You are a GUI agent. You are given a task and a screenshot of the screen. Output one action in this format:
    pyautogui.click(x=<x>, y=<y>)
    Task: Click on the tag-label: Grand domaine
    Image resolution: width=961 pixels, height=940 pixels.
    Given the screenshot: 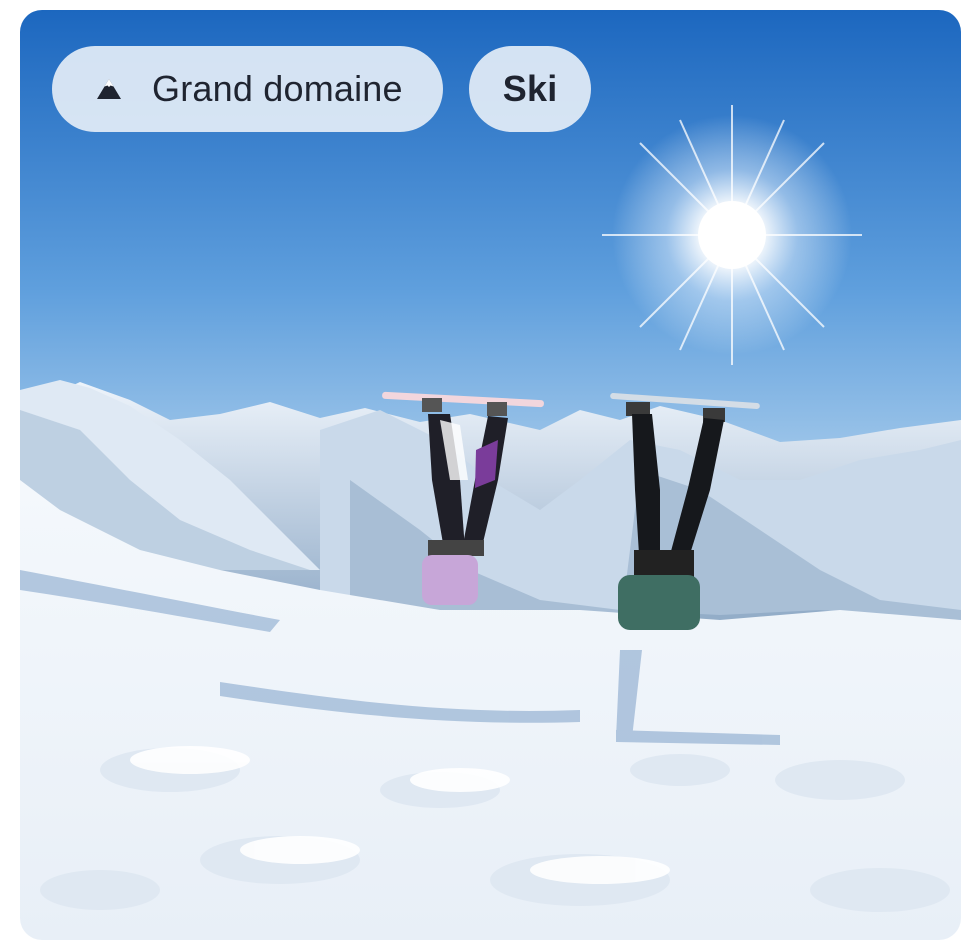 What is the action you would take?
    pyautogui.click(x=277, y=88)
    